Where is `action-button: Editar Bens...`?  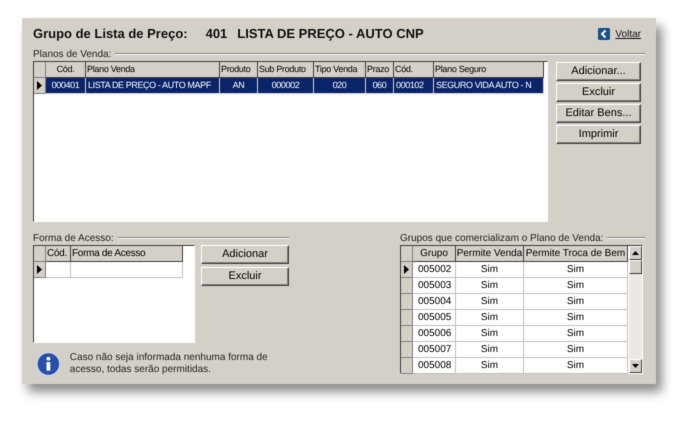
action-button: Editar Bens... is located at coordinates (598, 113).